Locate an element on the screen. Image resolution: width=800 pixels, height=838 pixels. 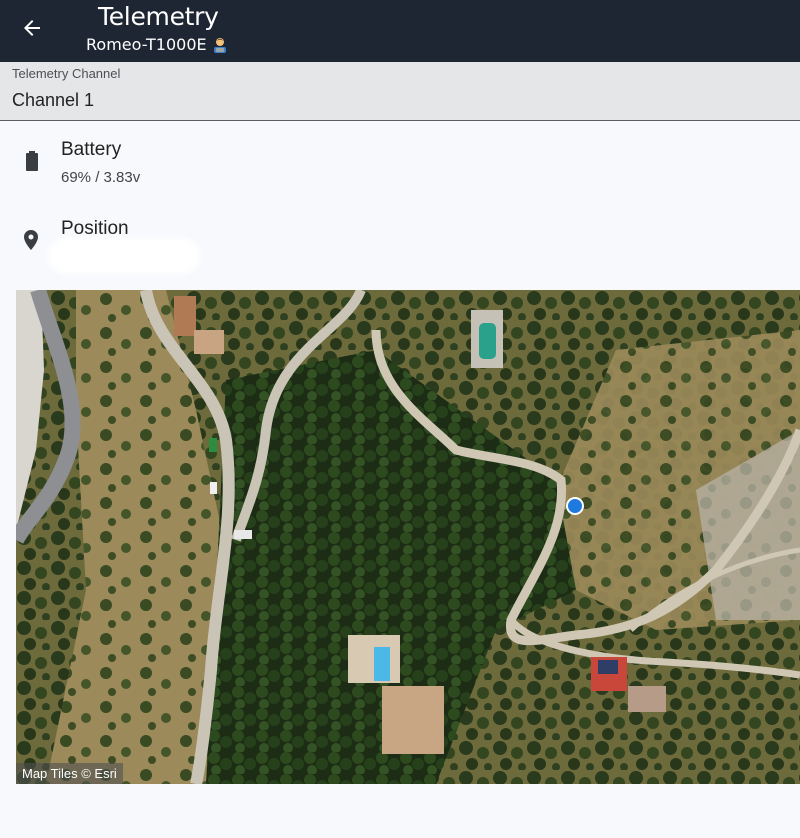
node-name: Romeo-T1000E is located at coordinates (146, 44).